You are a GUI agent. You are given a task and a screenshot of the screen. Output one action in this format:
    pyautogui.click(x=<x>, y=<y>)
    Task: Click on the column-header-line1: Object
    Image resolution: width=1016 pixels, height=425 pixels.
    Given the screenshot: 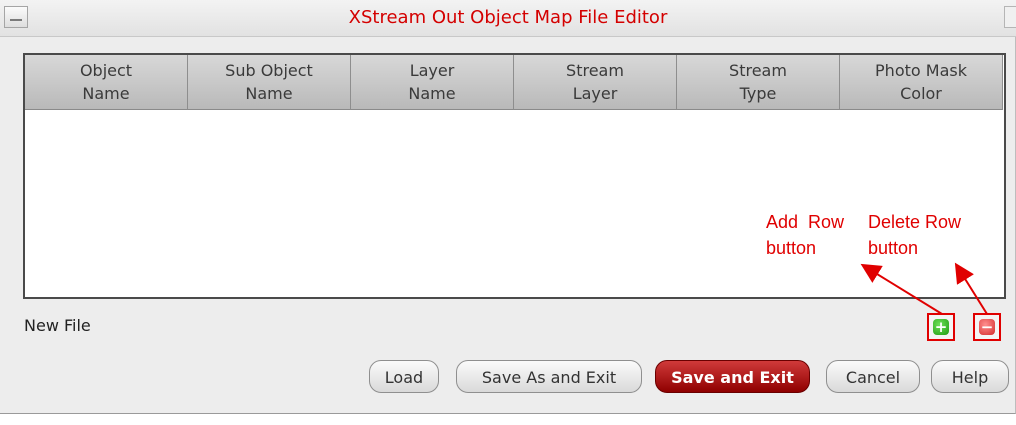 What is the action you would take?
    pyautogui.click(x=106, y=70)
    